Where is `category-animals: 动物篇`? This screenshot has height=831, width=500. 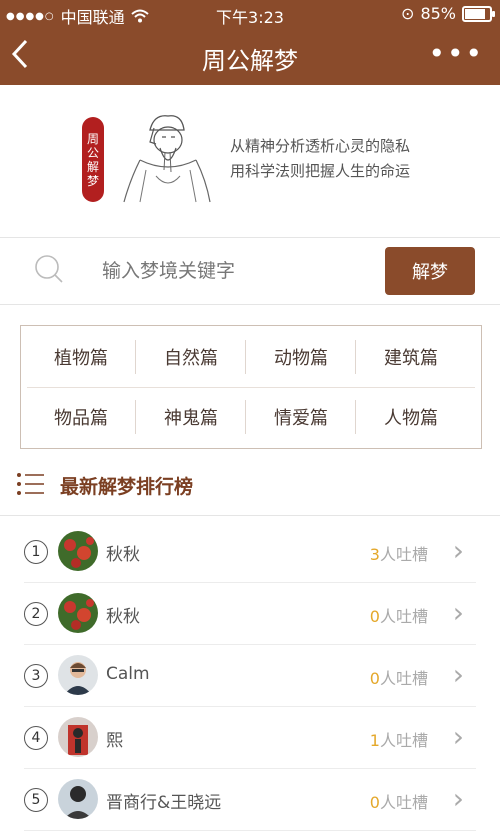 category-animals: 动物篇 is located at coordinates (301, 357).